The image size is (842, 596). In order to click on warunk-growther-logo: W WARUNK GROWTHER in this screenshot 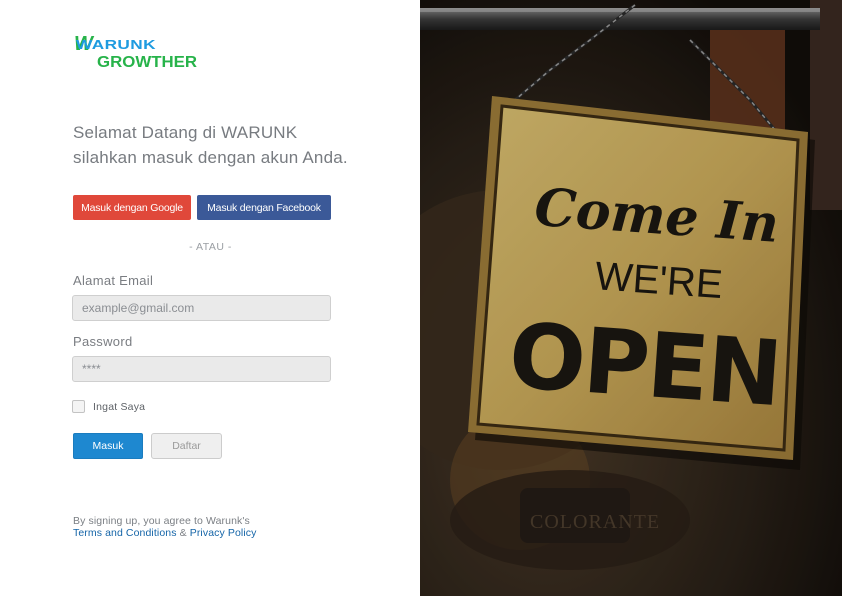, I will do `click(135, 52)`.